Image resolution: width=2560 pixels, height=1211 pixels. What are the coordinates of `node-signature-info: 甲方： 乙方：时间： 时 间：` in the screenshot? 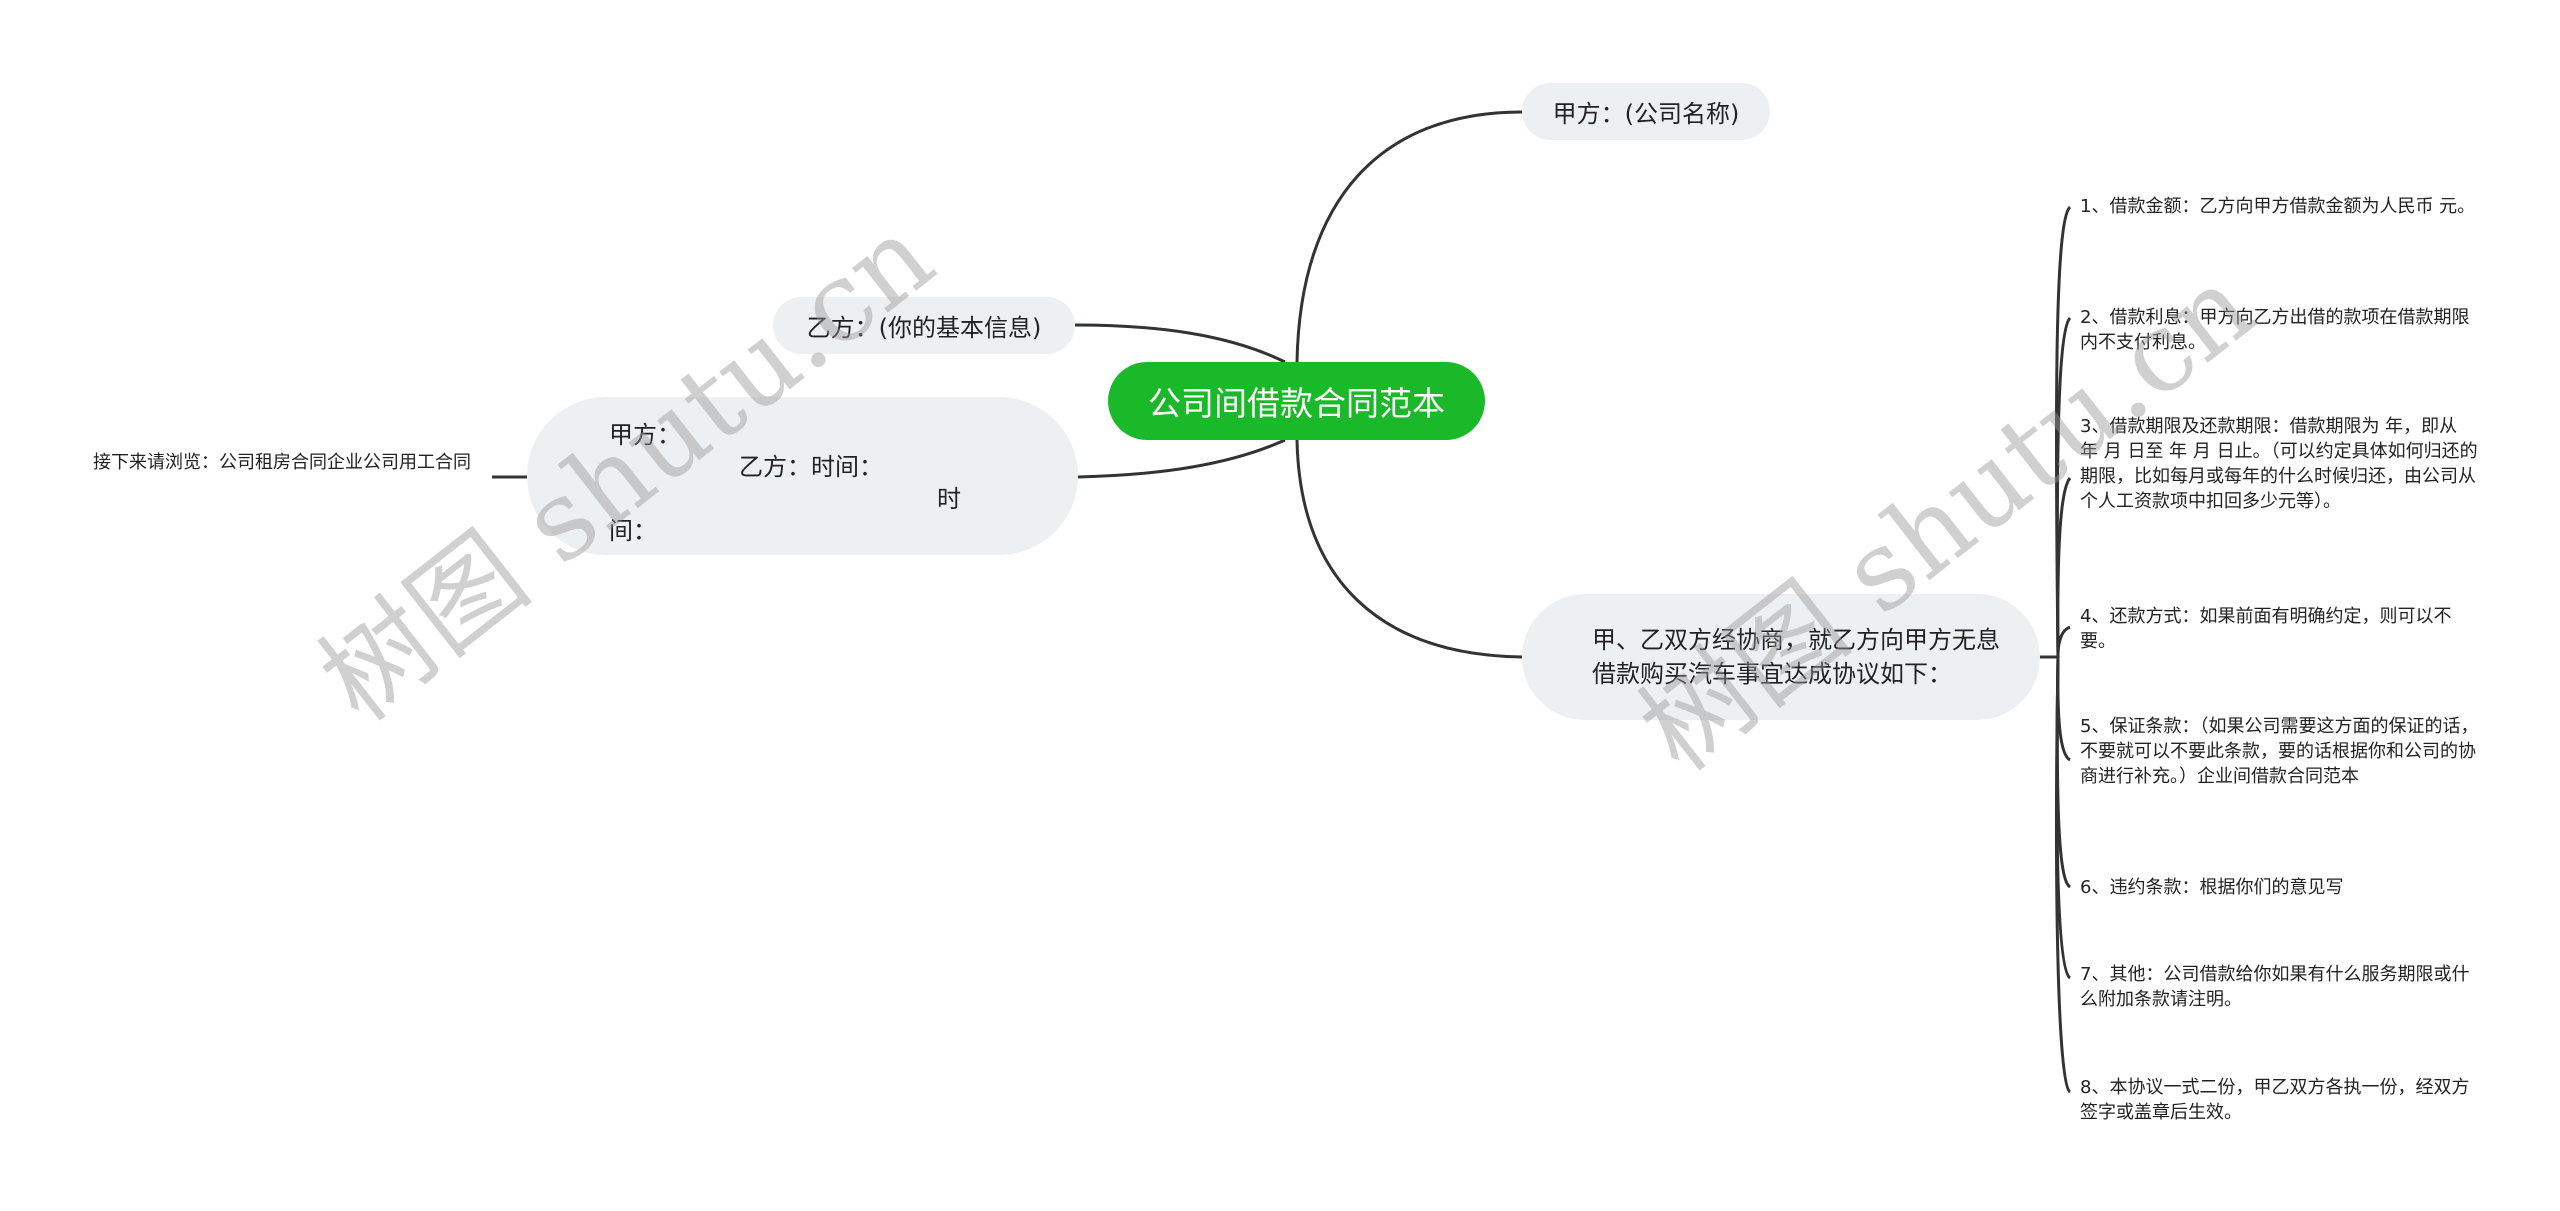 It's located at (802, 476).